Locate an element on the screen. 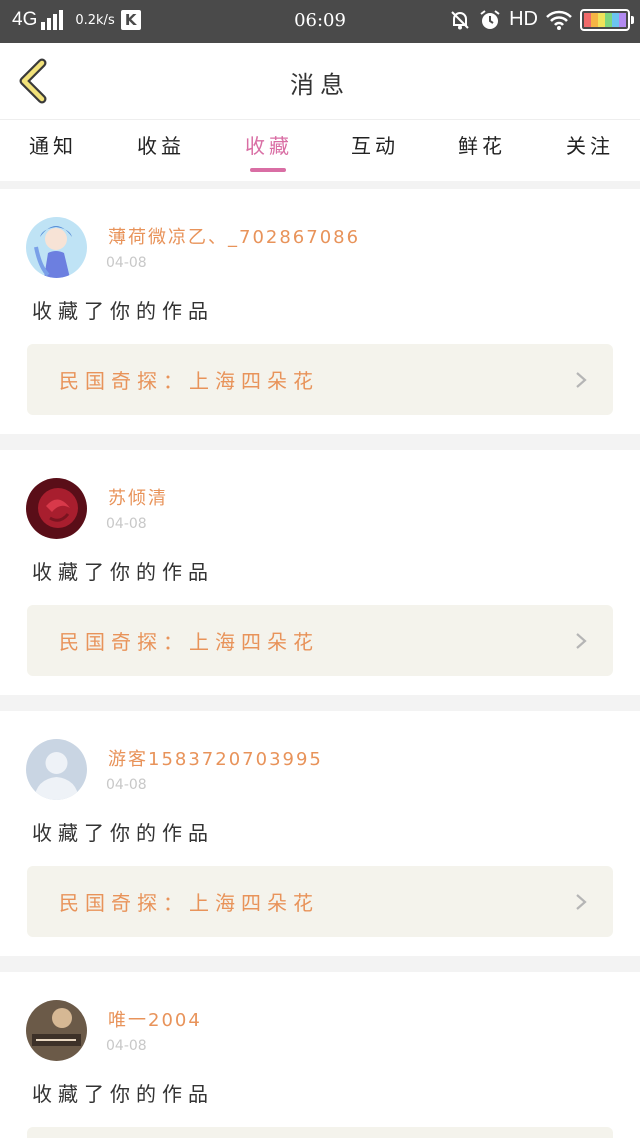 This screenshot has width=640, height=1138. active-tab-indicator is located at coordinates (268, 170).